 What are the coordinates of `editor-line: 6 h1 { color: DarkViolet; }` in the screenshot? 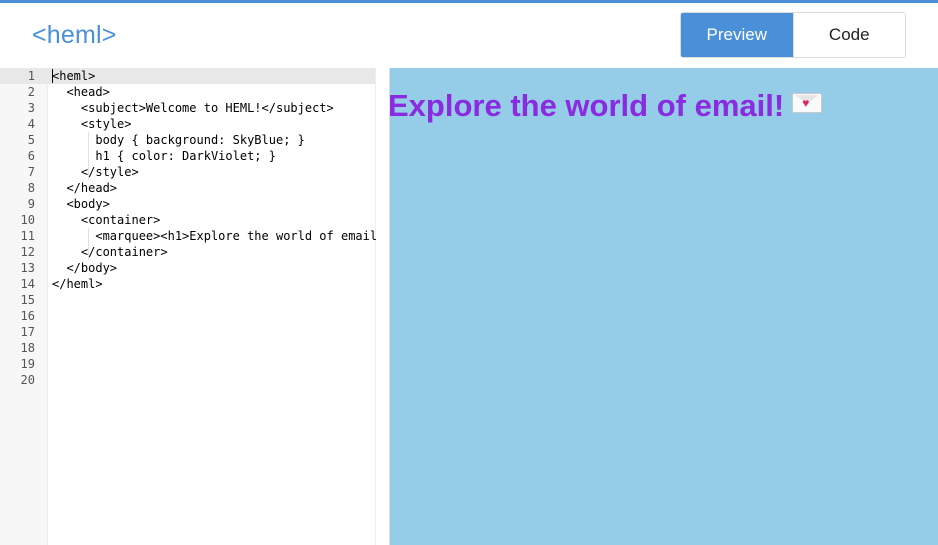 It's located at (187, 156).